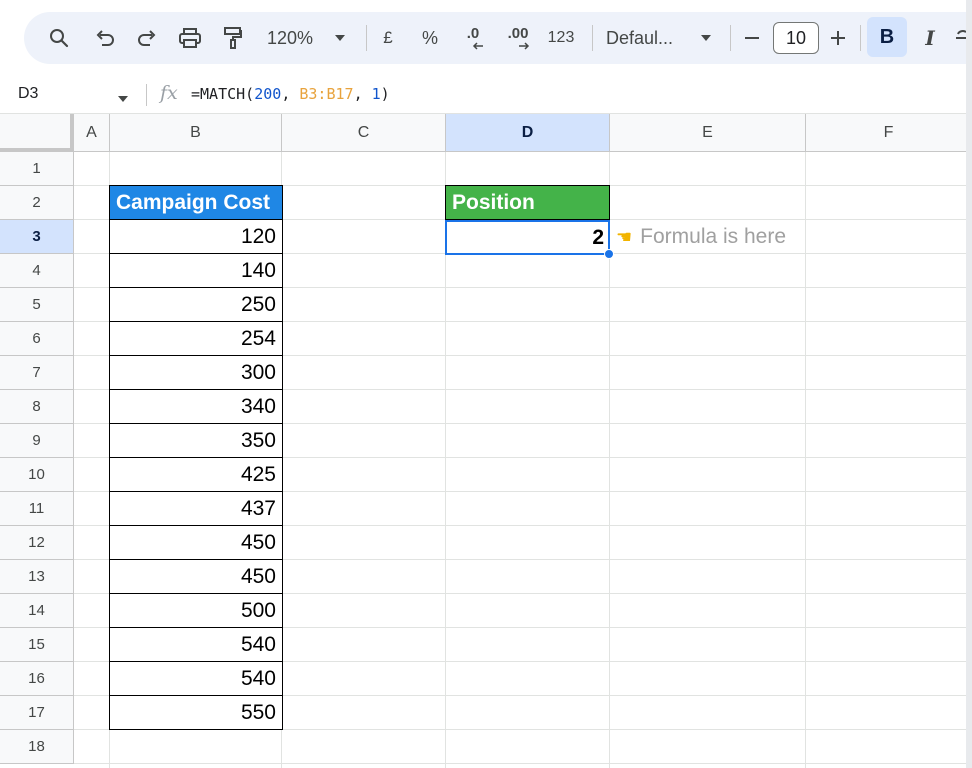 Image resolution: width=972 pixels, height=768 pixels. What do you see at coordinates (624, 236) in the screenshot?
I see `pointing-hand-icon: ☚` at bounding box center [624, 236].